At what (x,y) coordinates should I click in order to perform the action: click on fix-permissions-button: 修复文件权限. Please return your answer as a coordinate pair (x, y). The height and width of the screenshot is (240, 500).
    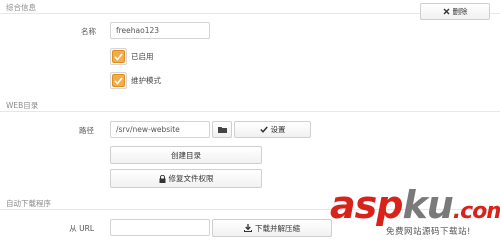
    Looking at the image, I should click on (186, 178).